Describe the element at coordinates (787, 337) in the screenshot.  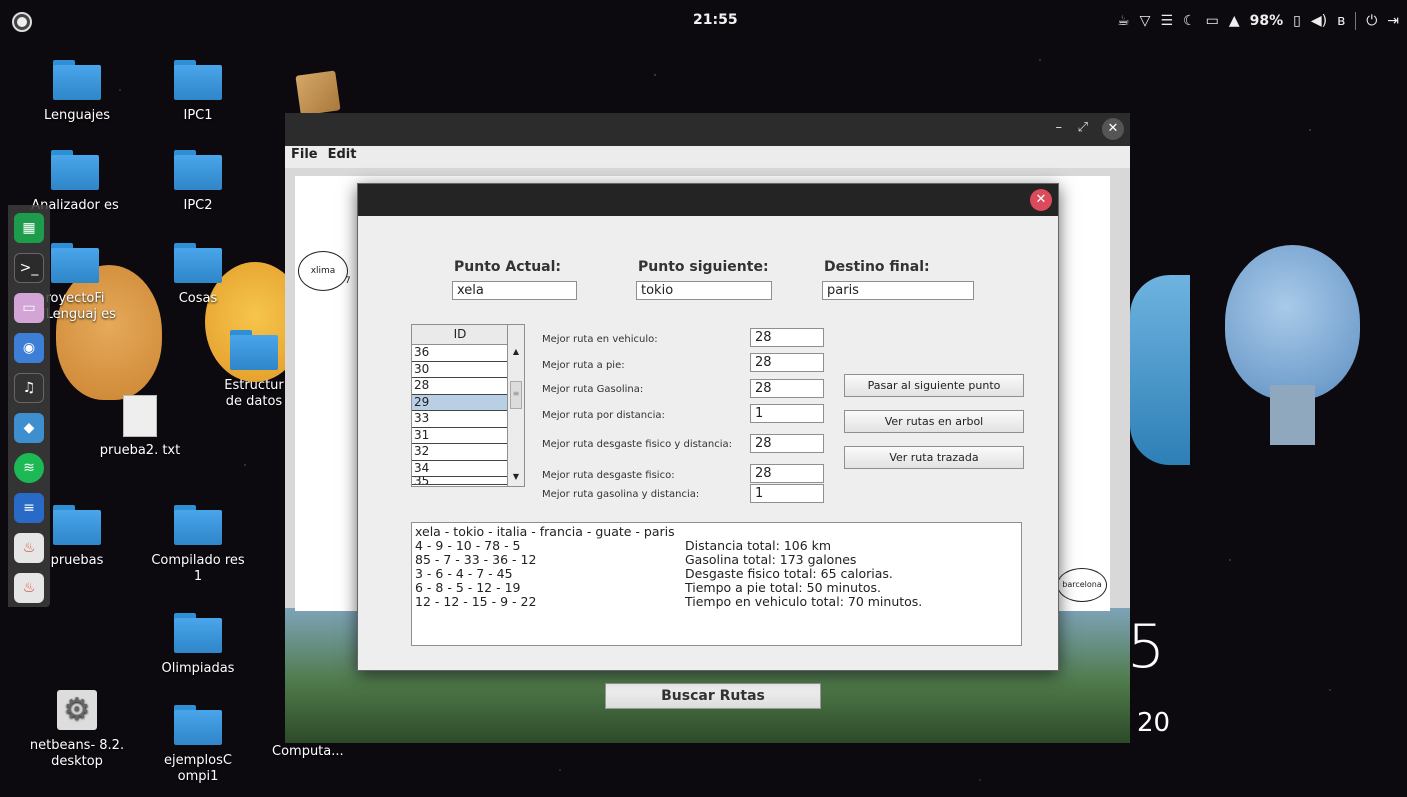
I see `metric-field-vehiculo: 28` at that location.